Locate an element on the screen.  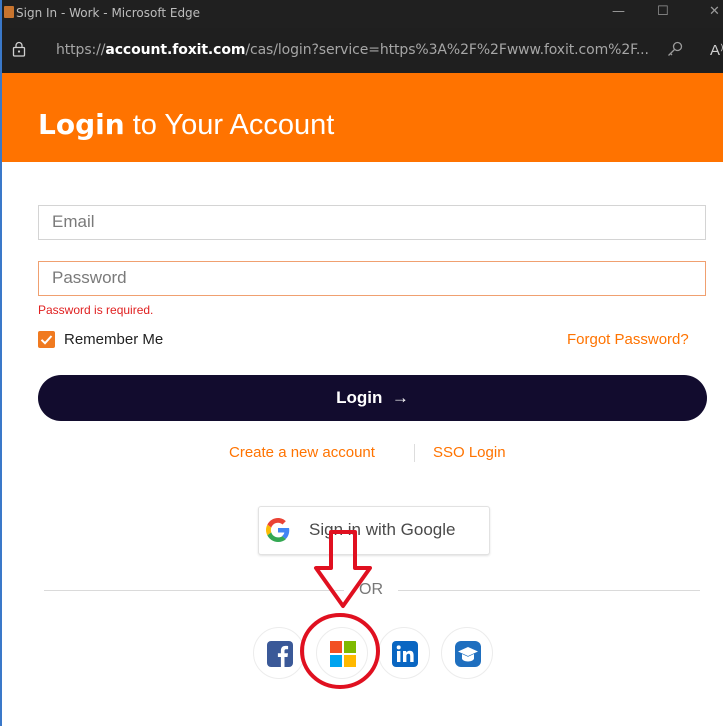
microsoft-icon is located at coordinates (343, 654).